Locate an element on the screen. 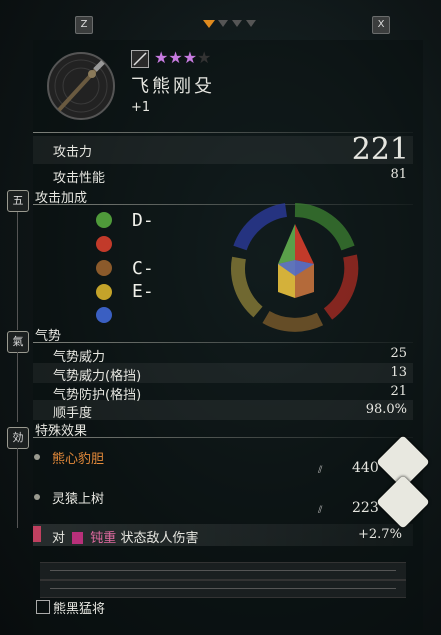 The height and width of the screenshot is (635, 441). status-bonus-text: 对 钝重 状态敌人伤害 is located at coordinates (125, 536).